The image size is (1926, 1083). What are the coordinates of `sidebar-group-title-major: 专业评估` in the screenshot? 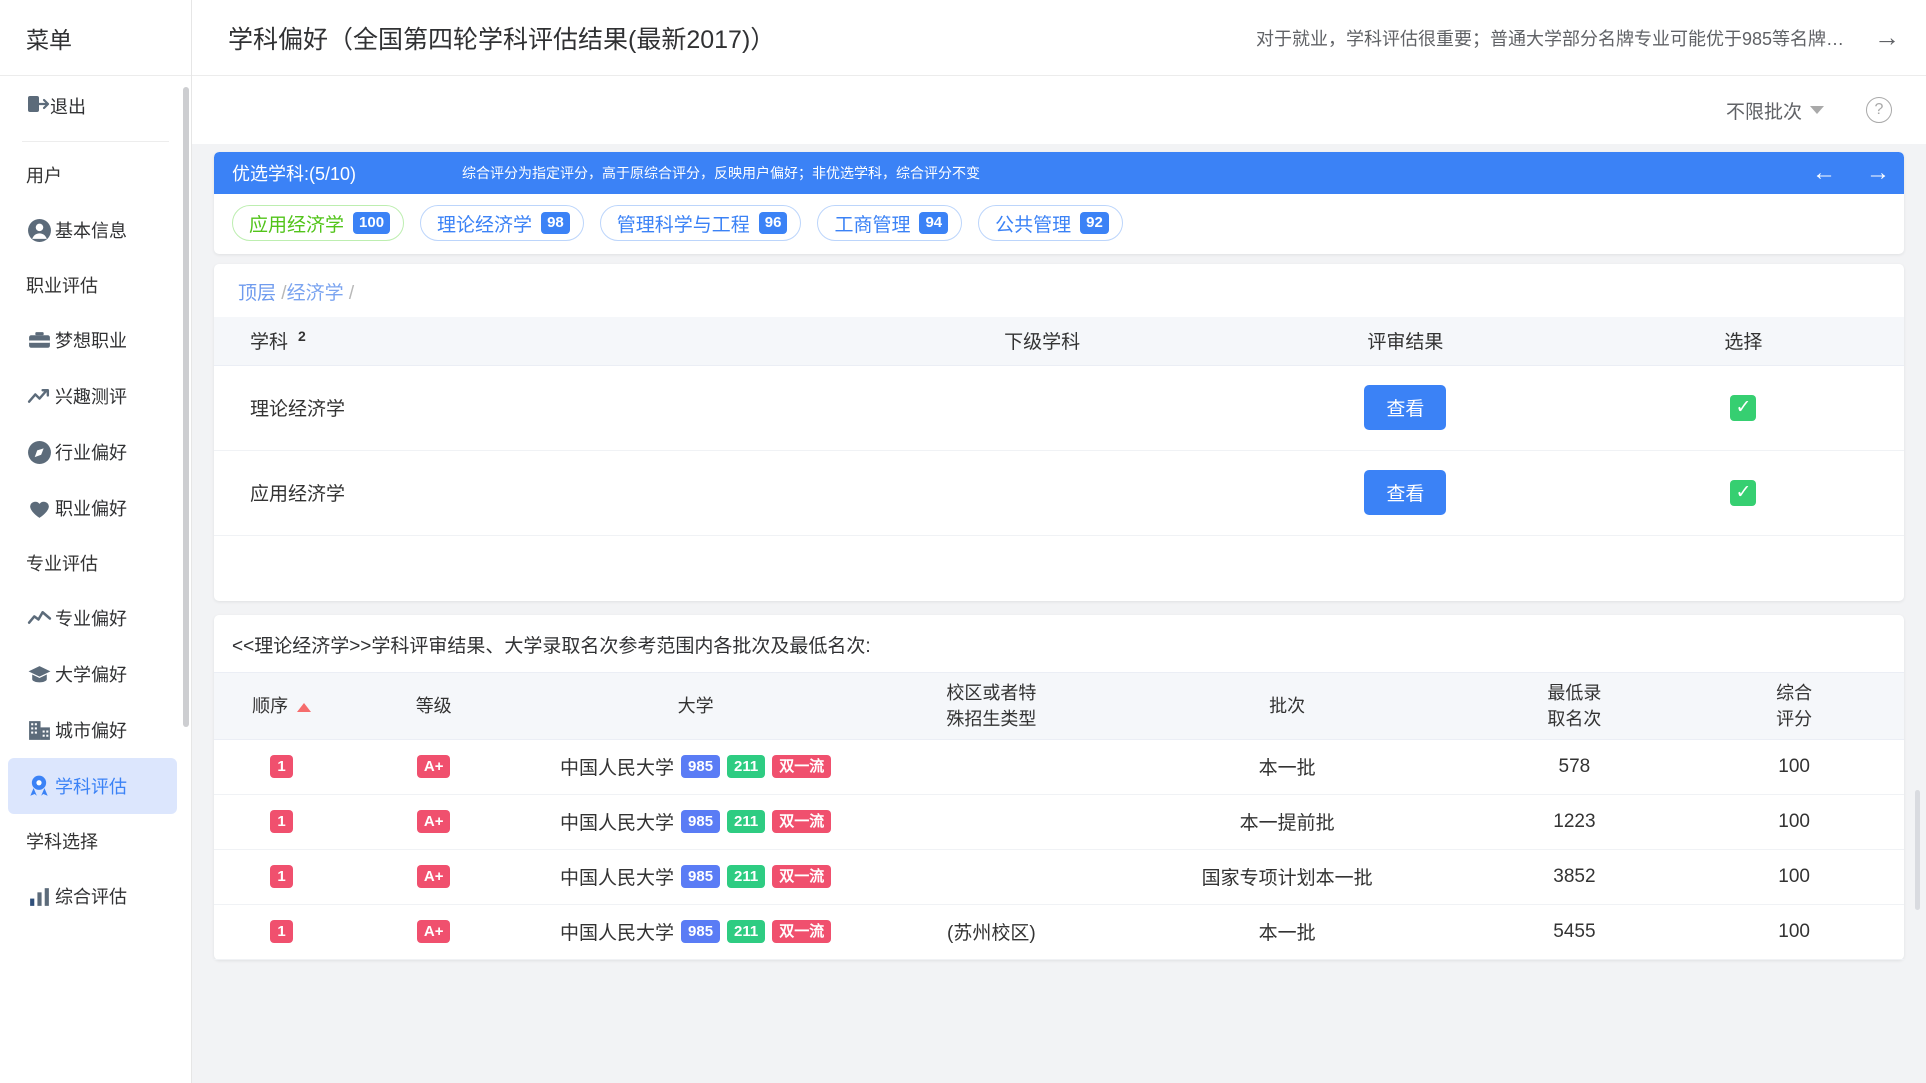 It's located at (95, 563).